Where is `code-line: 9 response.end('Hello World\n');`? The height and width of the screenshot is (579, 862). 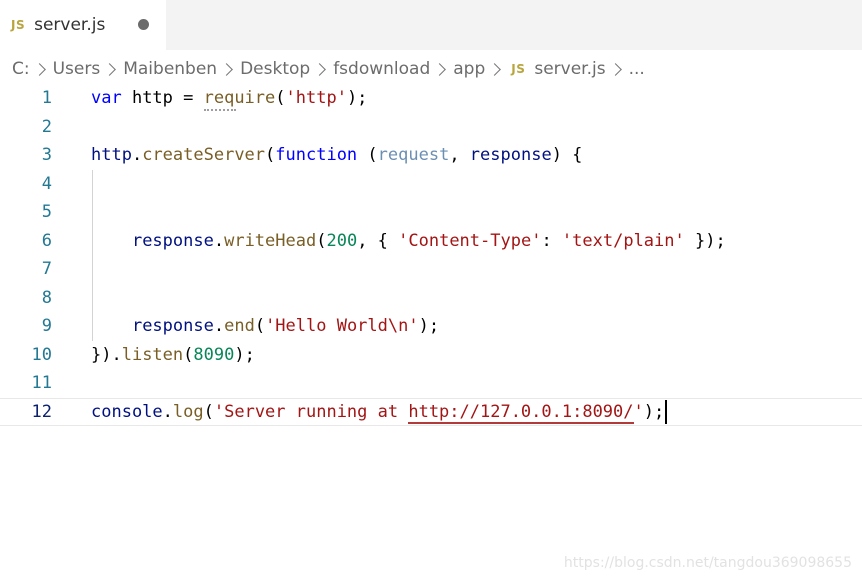
code-line: 9 response.end('Hello World\n'); is located at coordinates (431, 326).